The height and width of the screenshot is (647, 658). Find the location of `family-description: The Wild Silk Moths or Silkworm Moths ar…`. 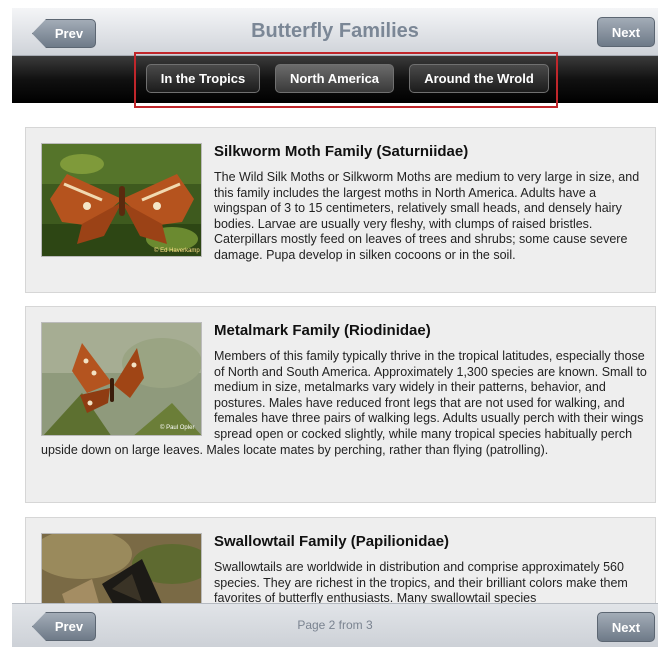

family-description: The Wild Silk Moths or Silkworm Moths ar… is located at coordinates (427, 216).